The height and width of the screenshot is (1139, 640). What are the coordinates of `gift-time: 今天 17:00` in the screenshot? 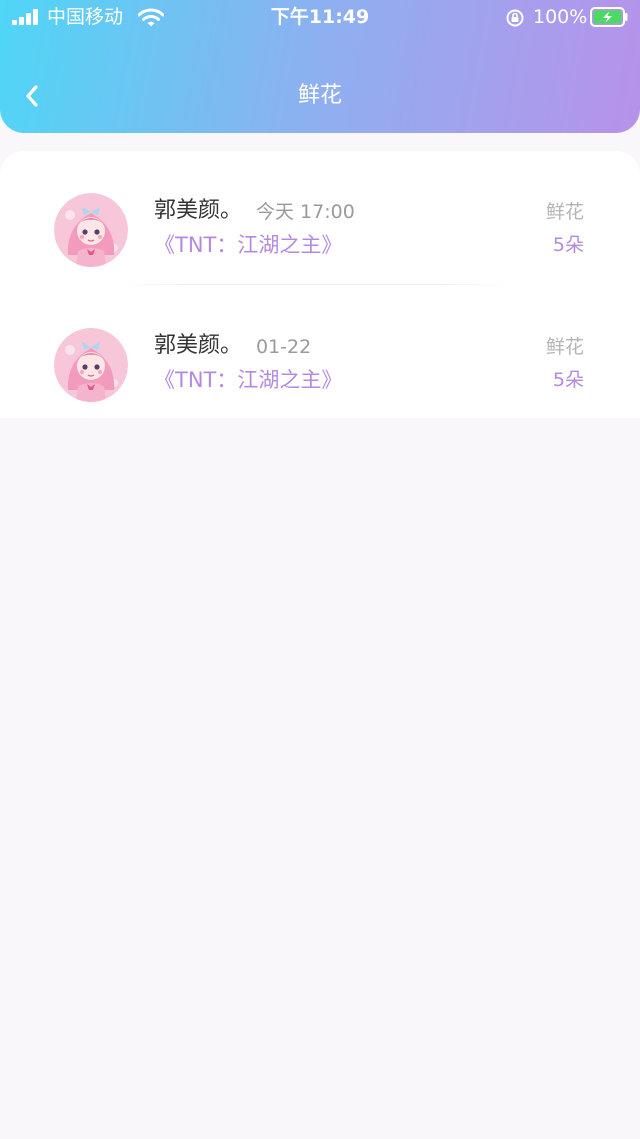 It's located at (305, 212).